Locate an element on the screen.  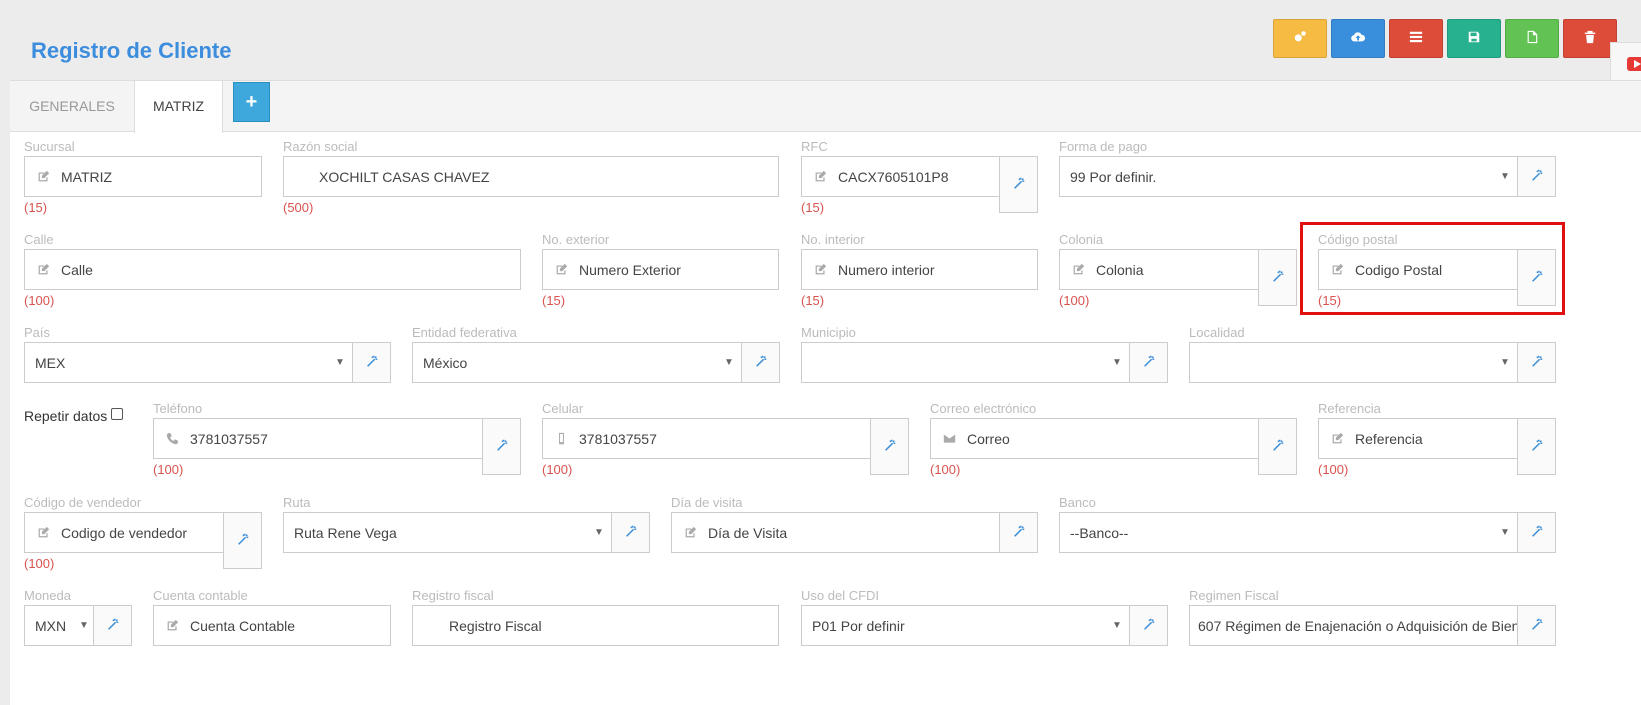
forma-pago-select: 99 Por definir. ▼ is located at coordinates (1288, 176).